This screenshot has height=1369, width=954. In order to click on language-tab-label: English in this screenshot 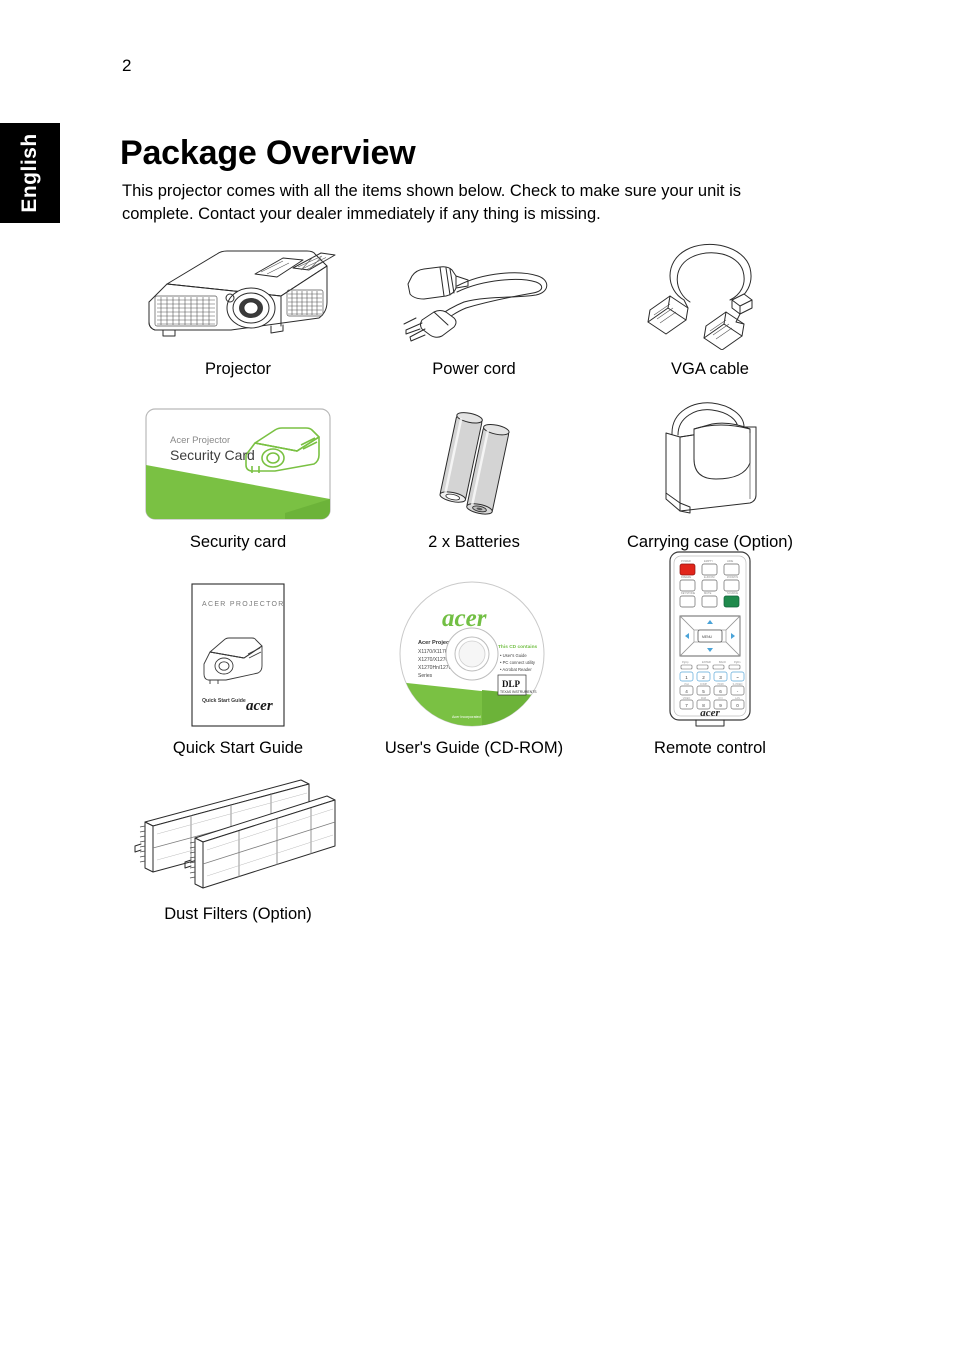, I will do `click(29, 173)`.